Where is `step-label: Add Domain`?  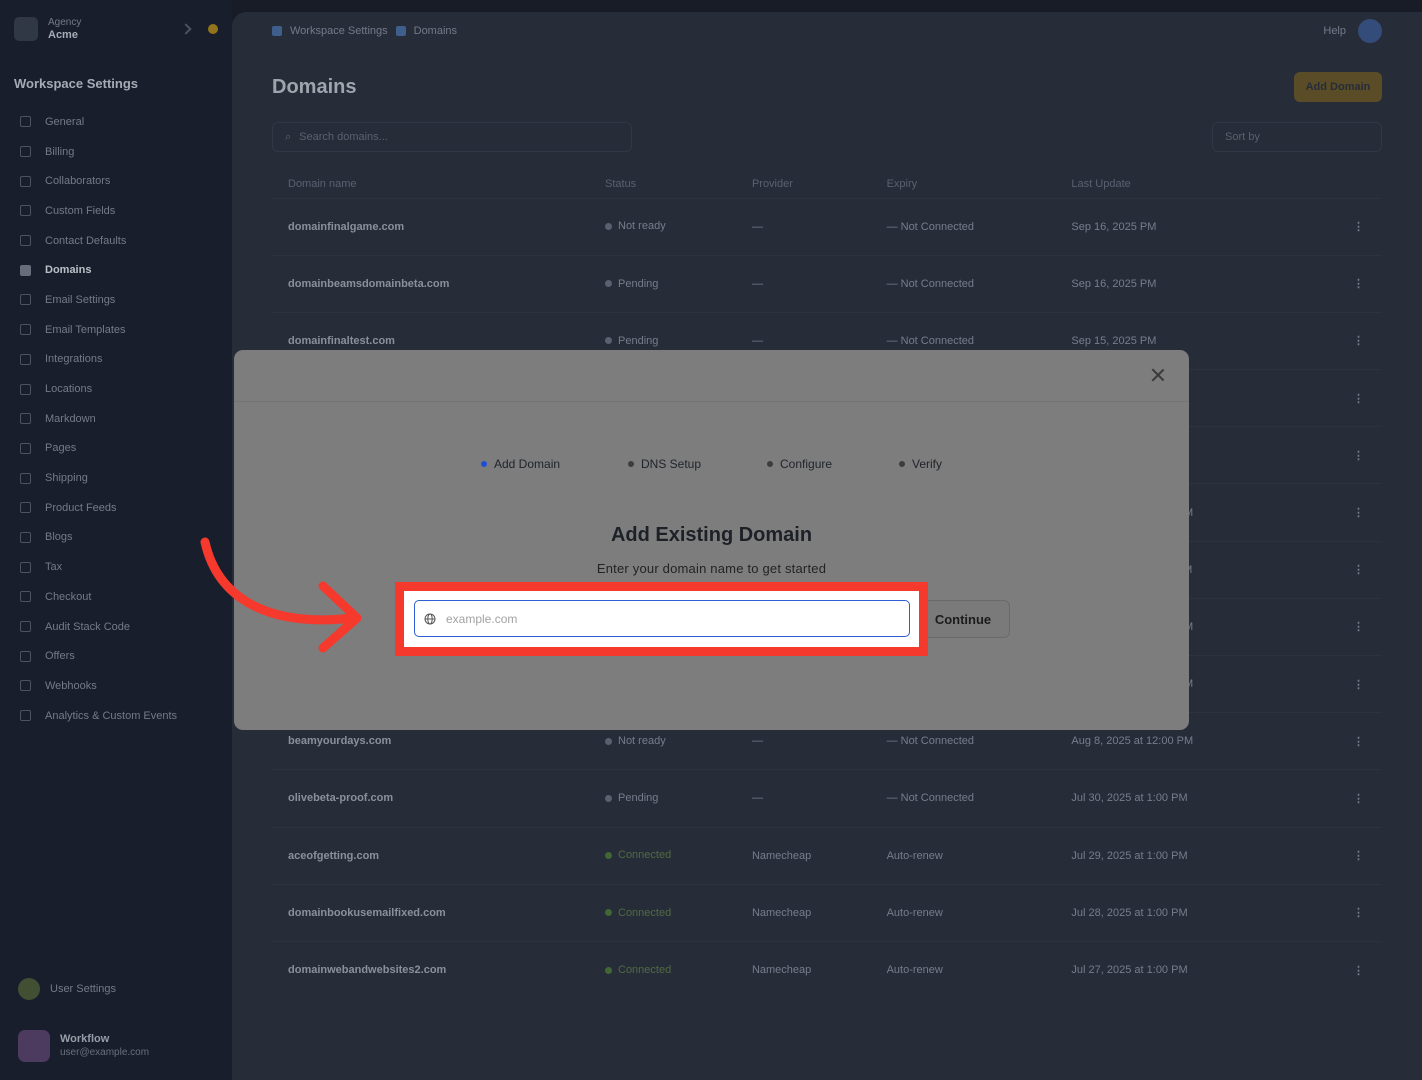 step-label: Add Domain is located at coordinates (527, 464).